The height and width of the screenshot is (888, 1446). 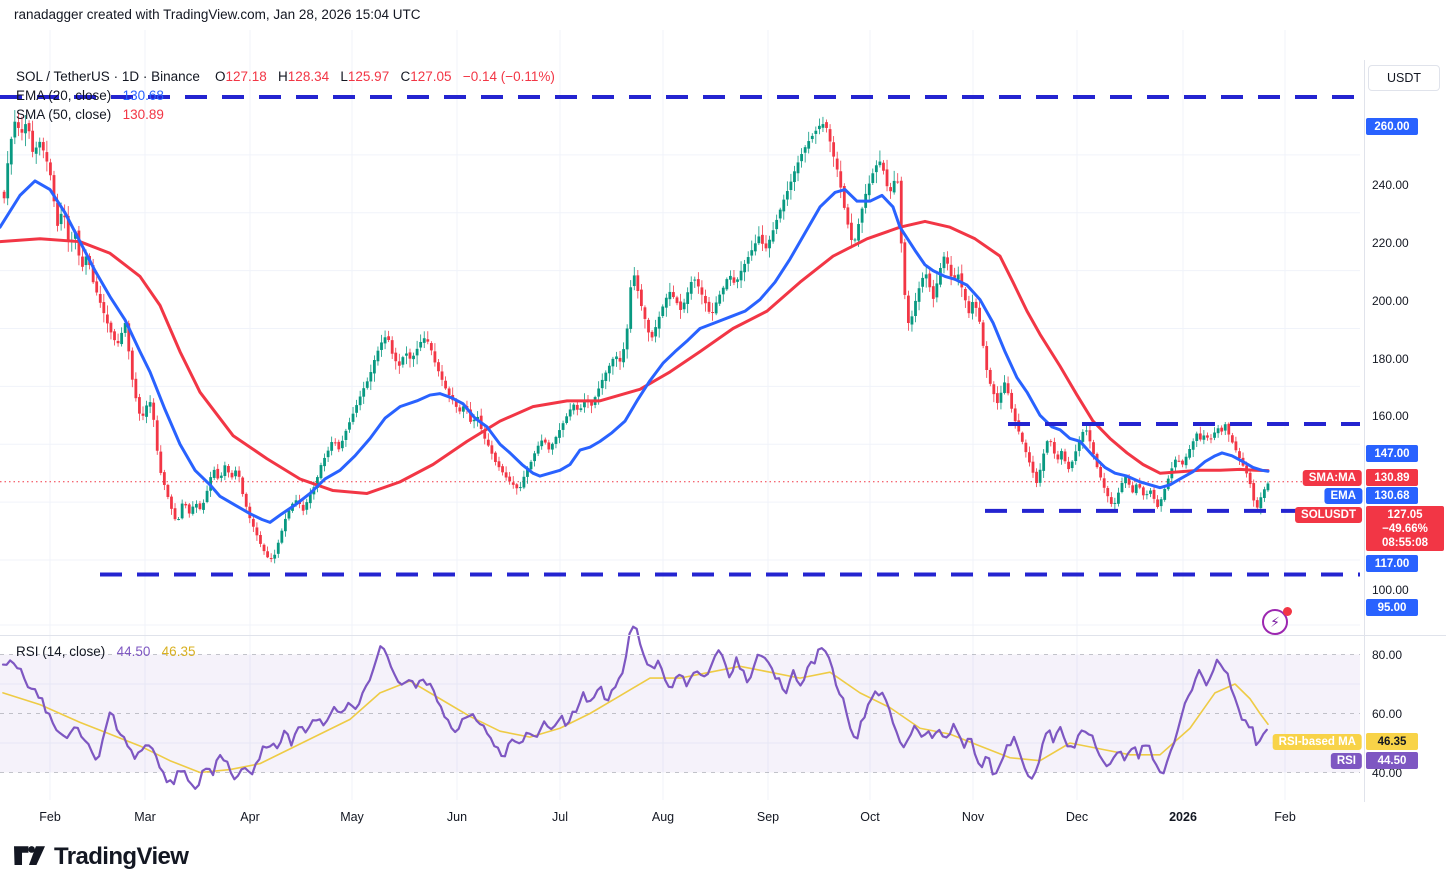 I want to click on level-badge-260: 260.00, so click(x=1392, y=126).